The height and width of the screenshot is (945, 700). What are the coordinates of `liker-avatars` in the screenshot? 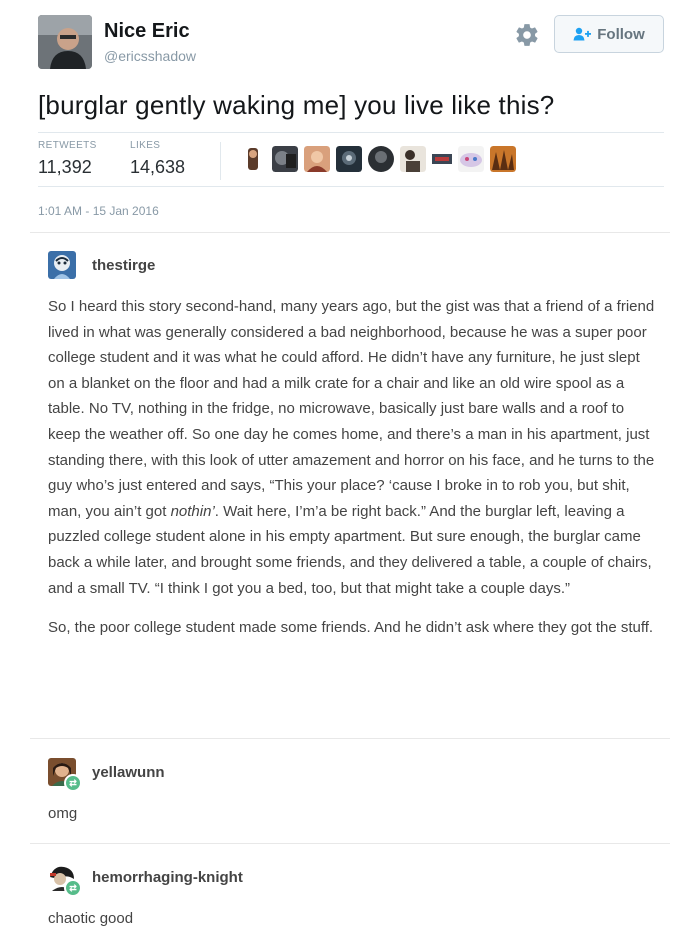 It's located at (378, 159).